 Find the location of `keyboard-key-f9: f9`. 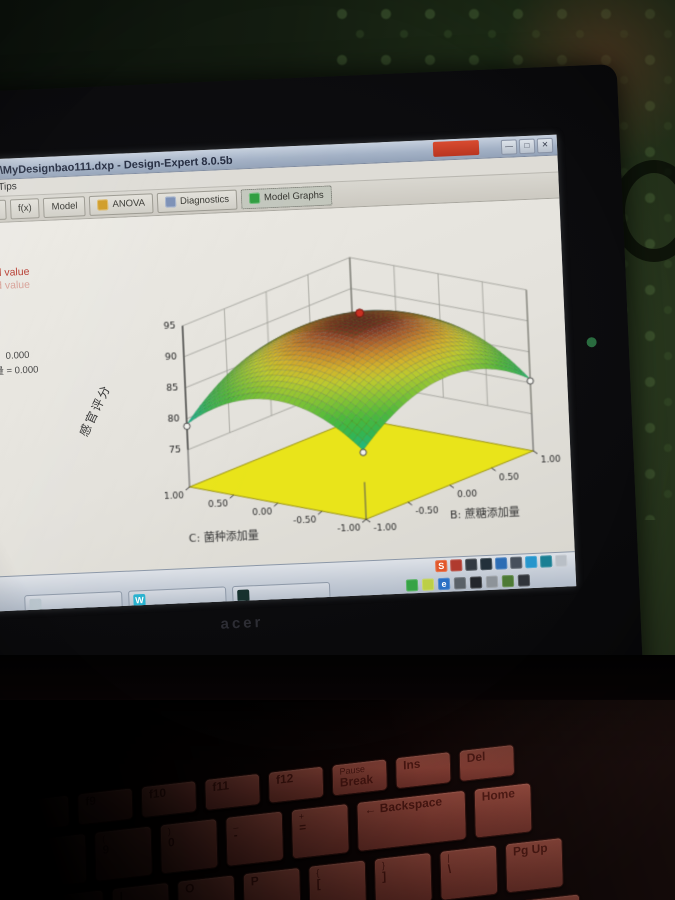

keyboard-key-f9: f9 is located at coordinates (105, 806).